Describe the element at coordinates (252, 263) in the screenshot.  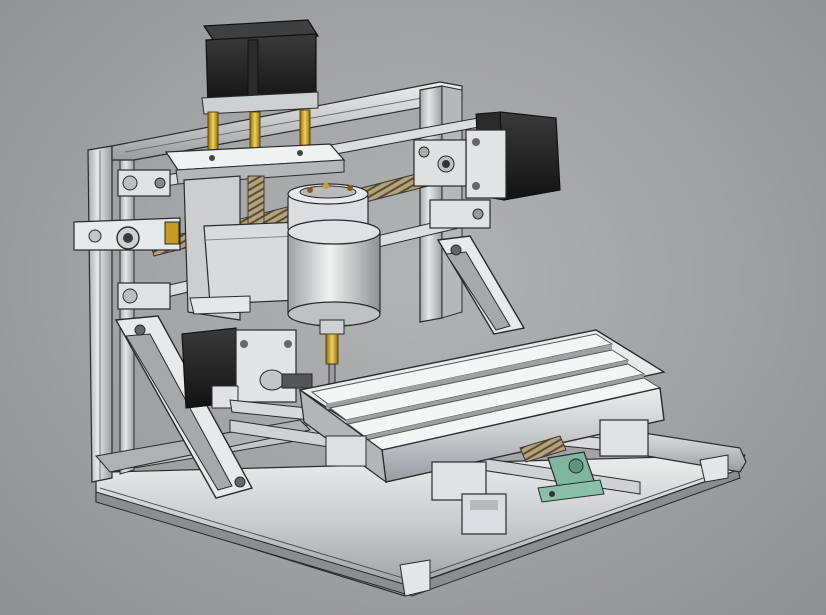
I see `spindle-clamp` at that location.